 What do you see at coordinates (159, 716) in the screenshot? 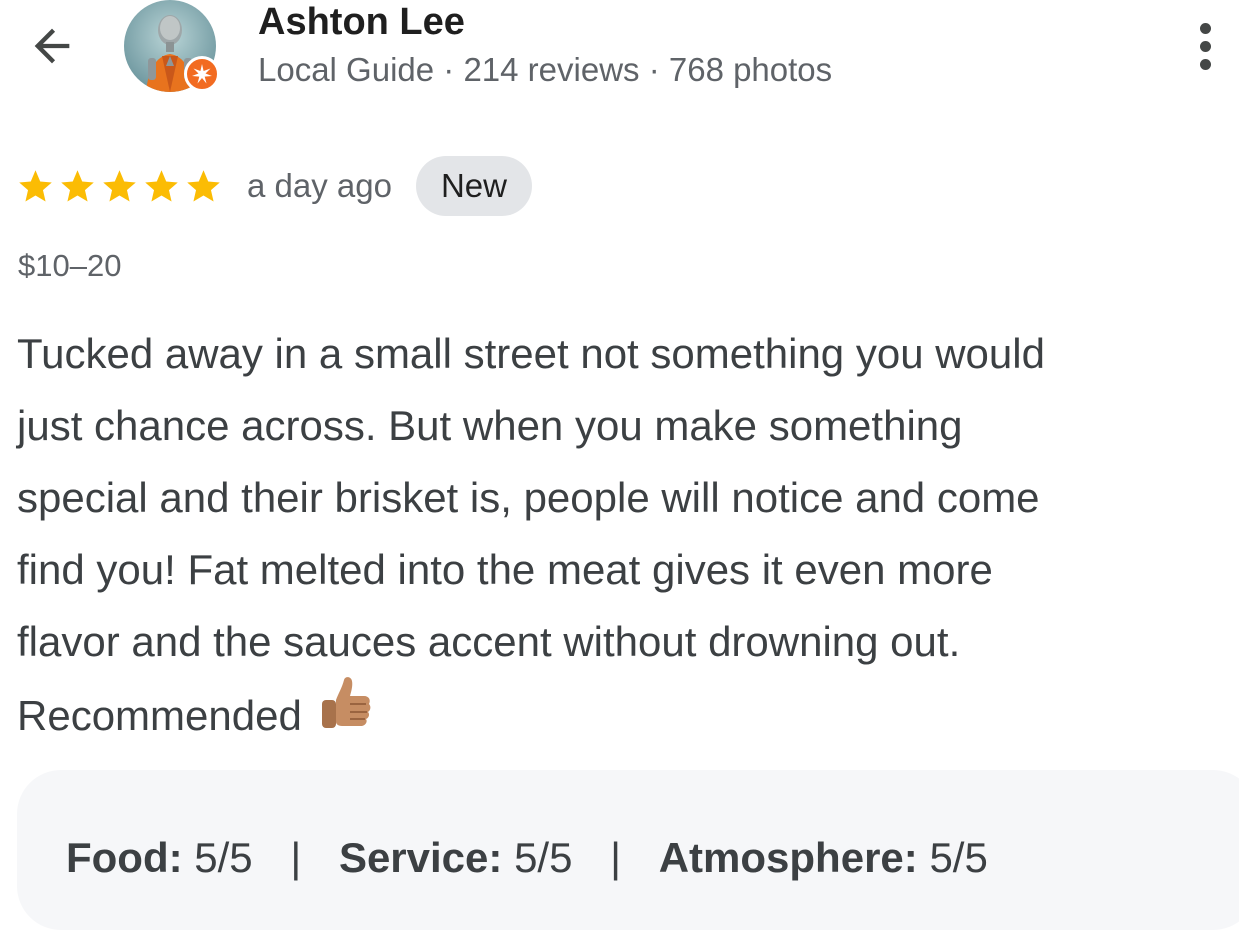
I see `review-line: Recommended` at bounding box center [159, 716].